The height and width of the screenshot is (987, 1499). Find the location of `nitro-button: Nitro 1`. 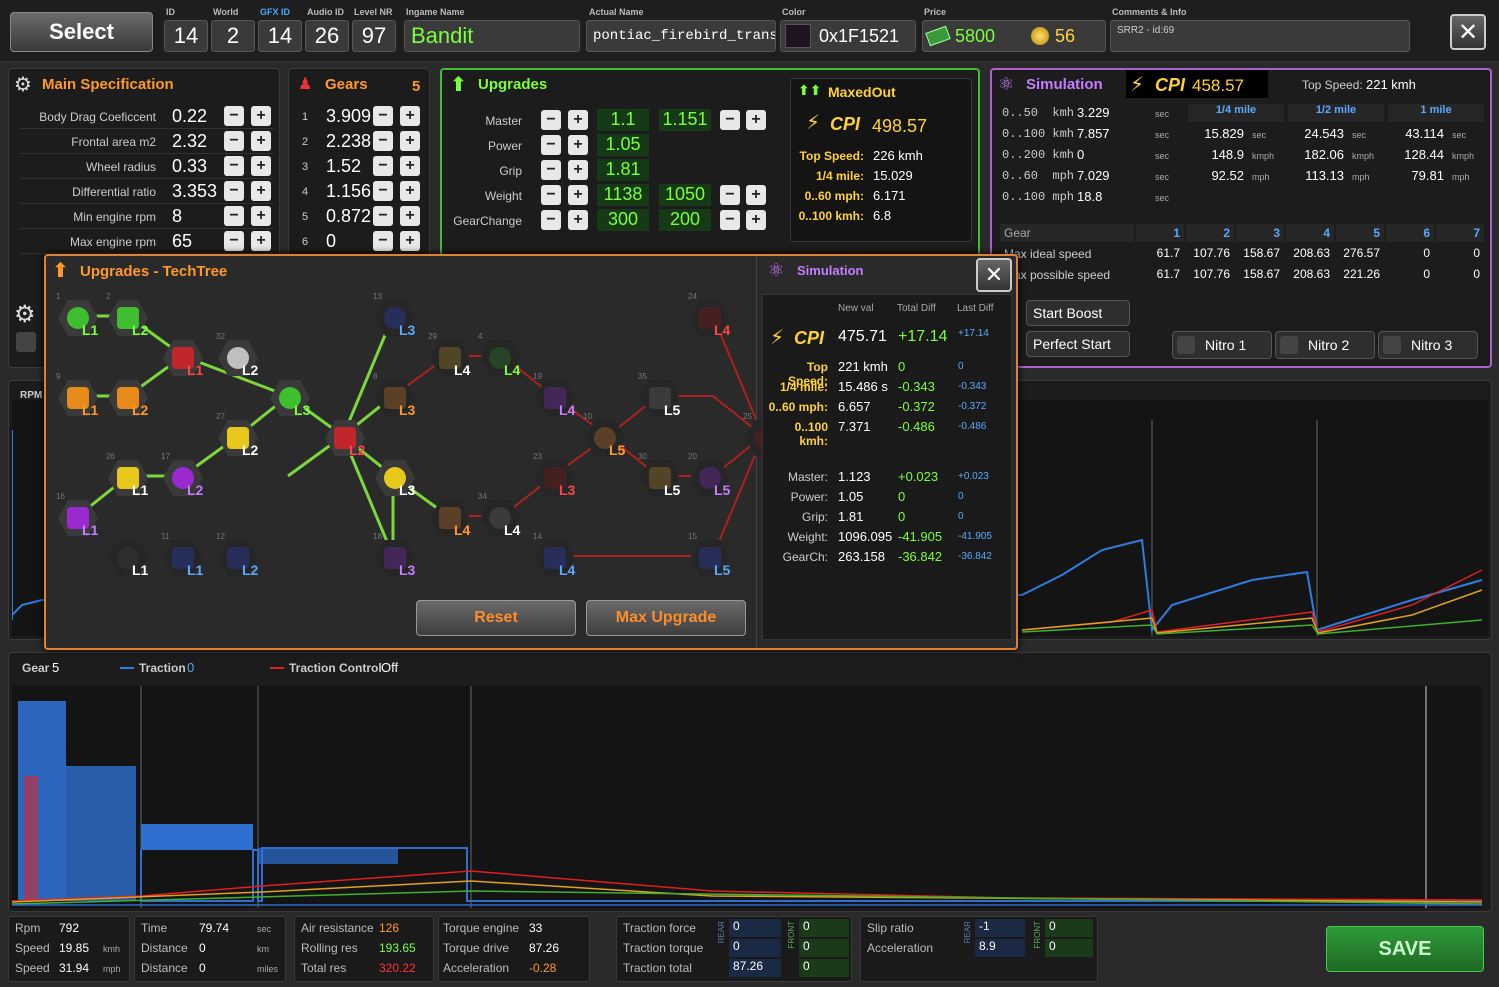

nitro-button: Nitro 1 is located at coordinates (1222, 345).